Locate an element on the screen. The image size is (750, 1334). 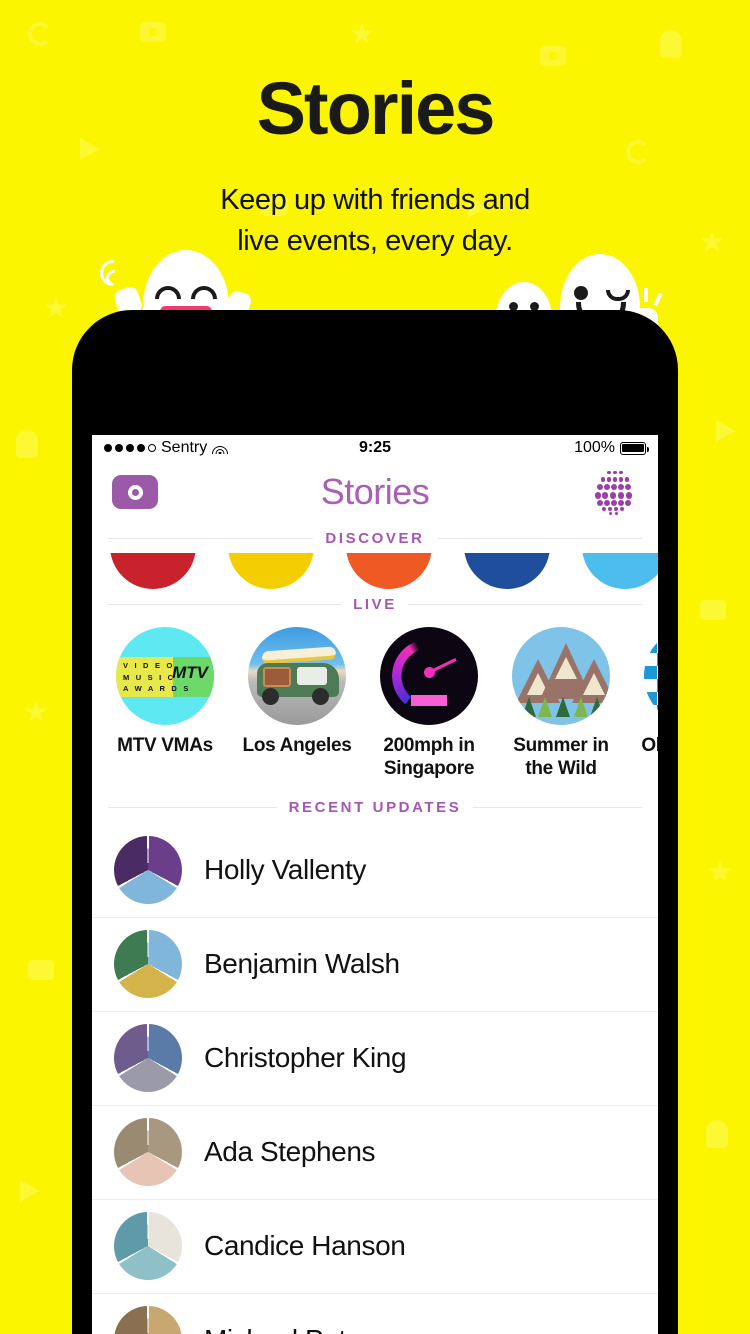
recent-update-name: Michael Peterson is located at coordinates (309, 1329).